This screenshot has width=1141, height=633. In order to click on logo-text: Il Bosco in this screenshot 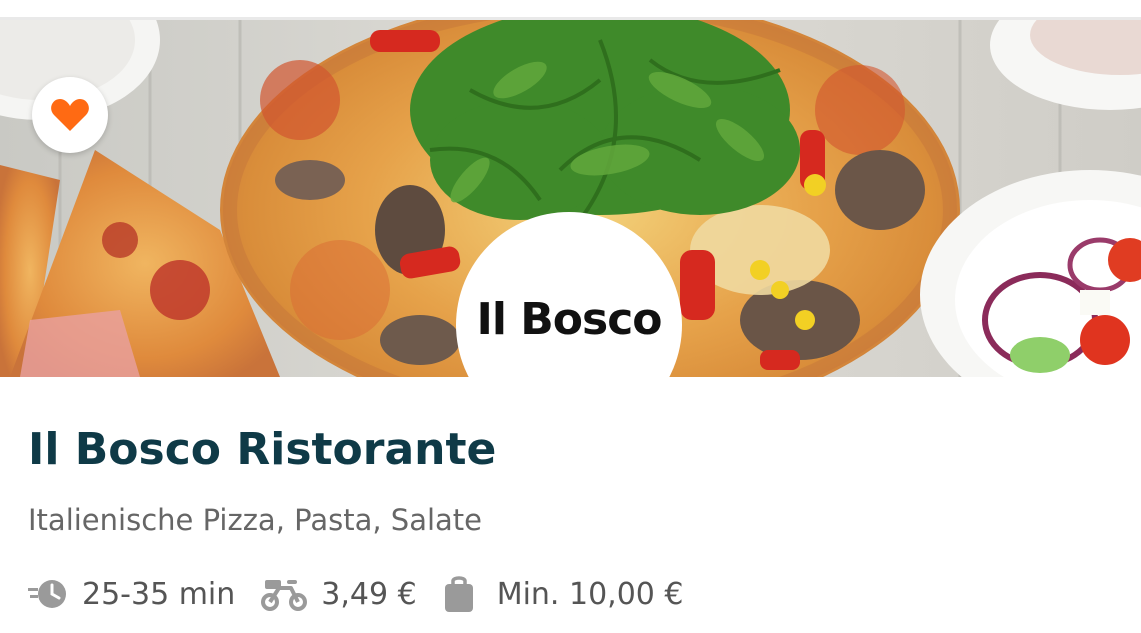, I will do `click(569, 319)`.